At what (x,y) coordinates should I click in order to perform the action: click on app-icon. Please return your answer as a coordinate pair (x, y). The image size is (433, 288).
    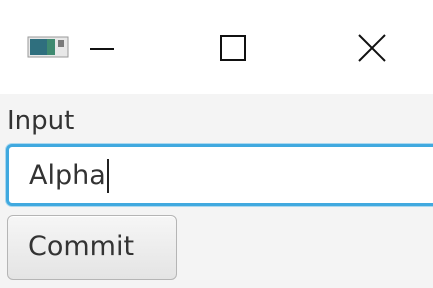
    Looking at the image, I should click on (48, 47).